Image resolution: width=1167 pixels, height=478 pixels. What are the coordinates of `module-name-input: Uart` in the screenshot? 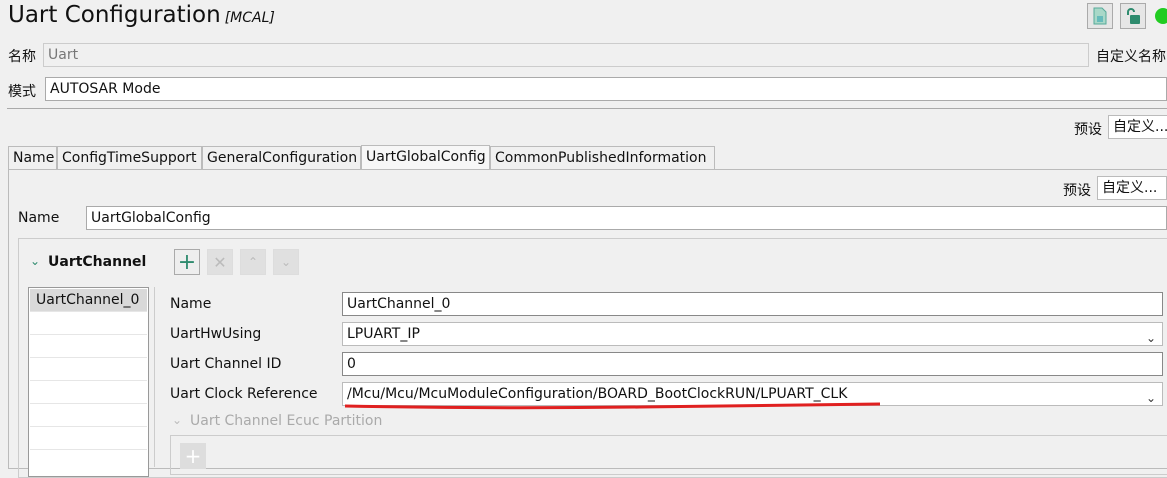 It's located at (566, 55).